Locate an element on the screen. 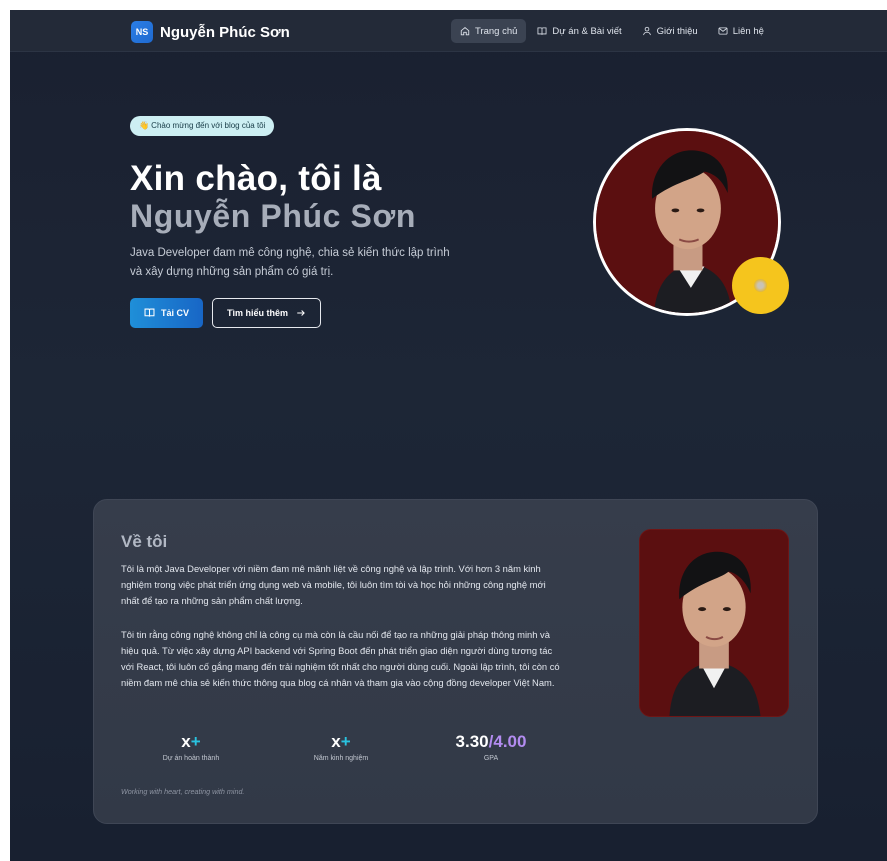 This screenshot has width=887, height=861. nav-item-label: Liên hệ is located at coordinates (748, 31).